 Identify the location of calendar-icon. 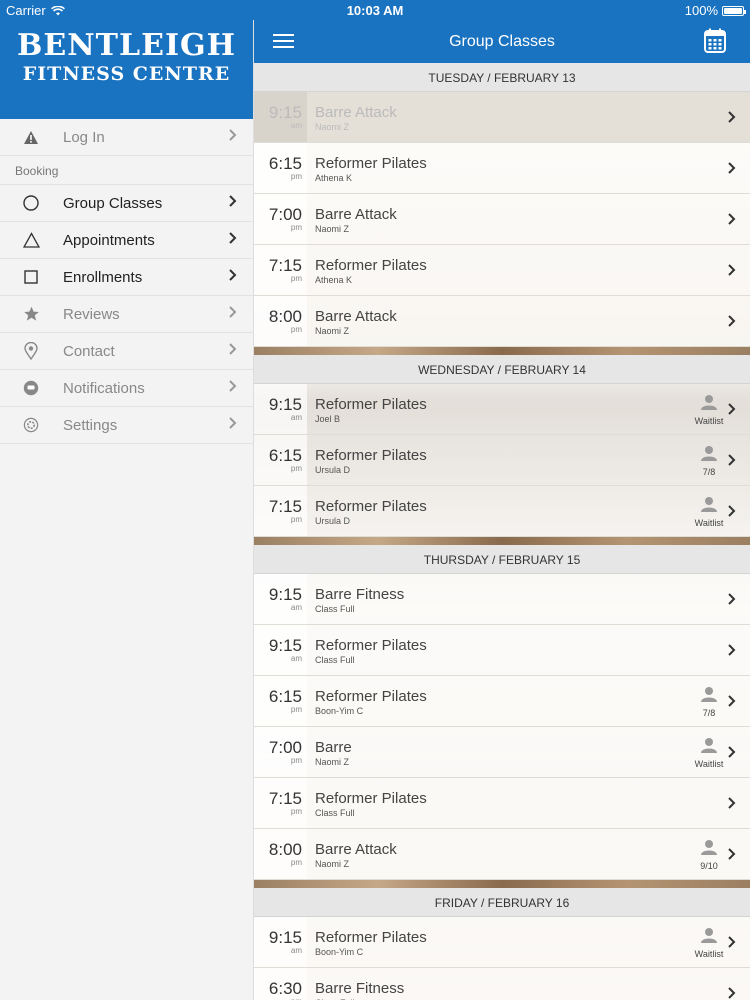
(715, 43).